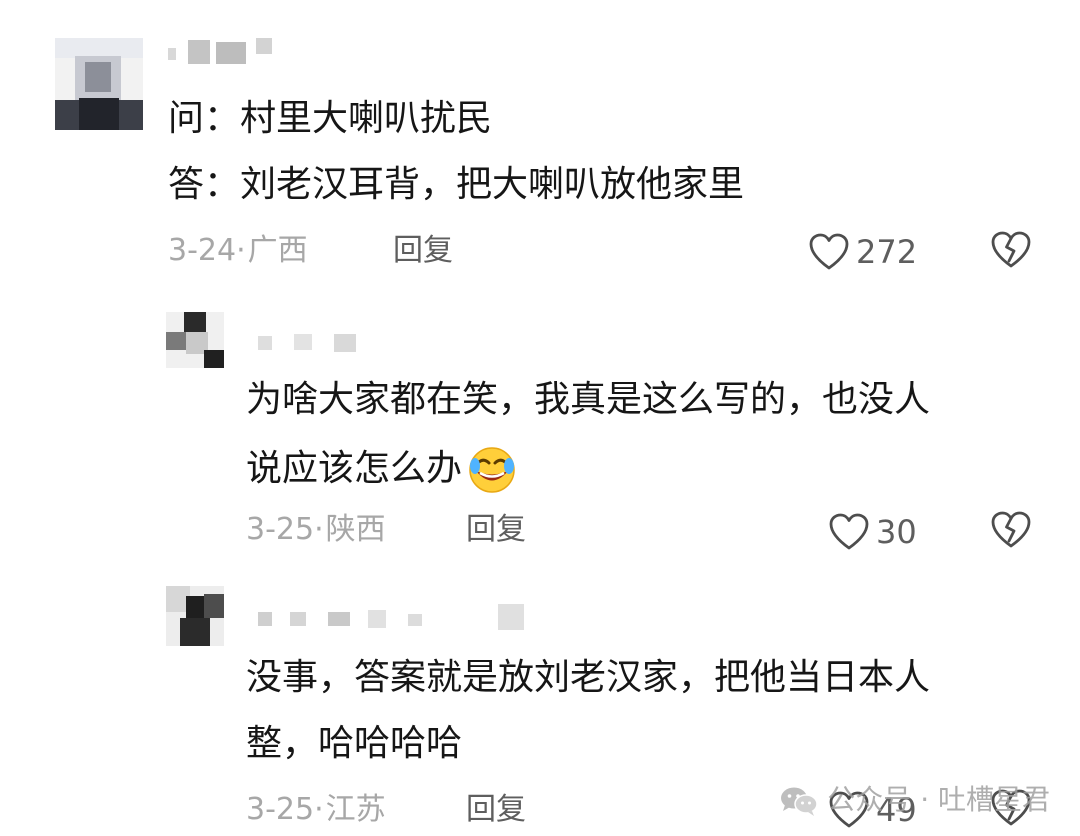  Describe the element at coordinates (355, 809) in the screenshot. I see `location-text: 江苏` at that location.